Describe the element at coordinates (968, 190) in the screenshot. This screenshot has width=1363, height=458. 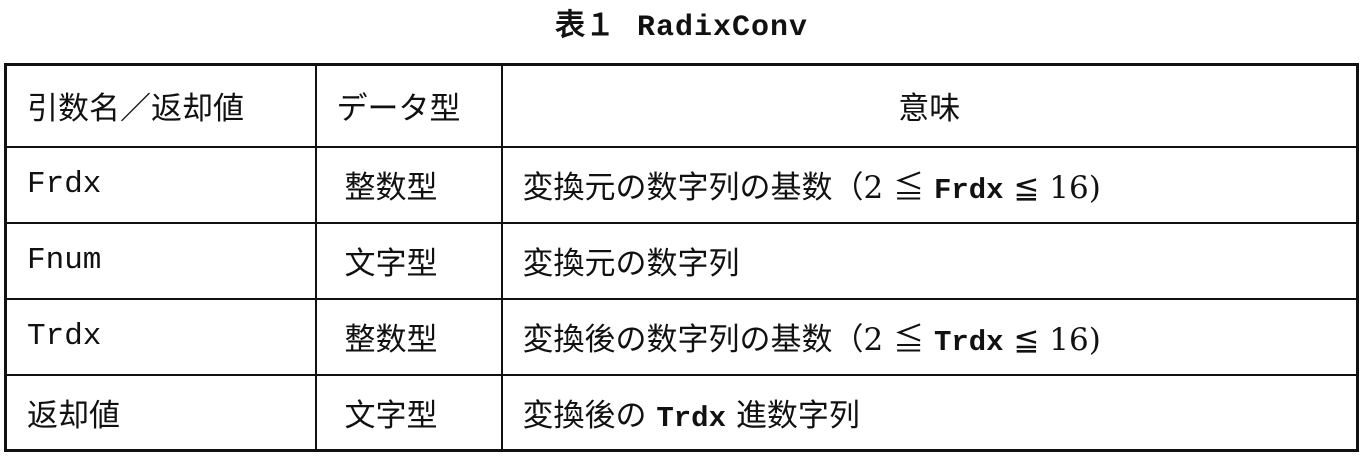
I see `meaning-code: Frdx` at that location.